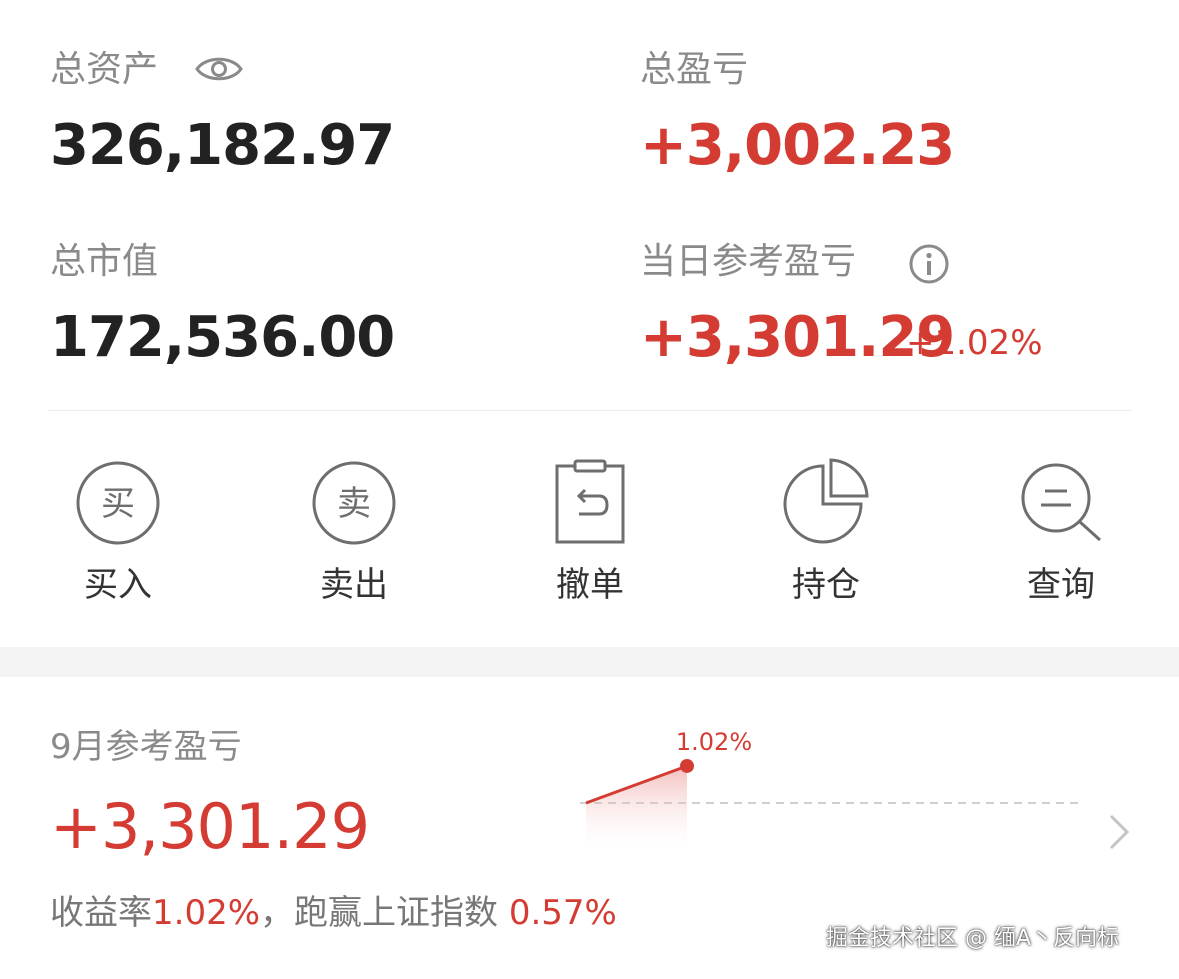 This screenshot has width=1179, height=979. I want to click on daily-pnl-label: 当日参考盈亏, so click(748, 261).